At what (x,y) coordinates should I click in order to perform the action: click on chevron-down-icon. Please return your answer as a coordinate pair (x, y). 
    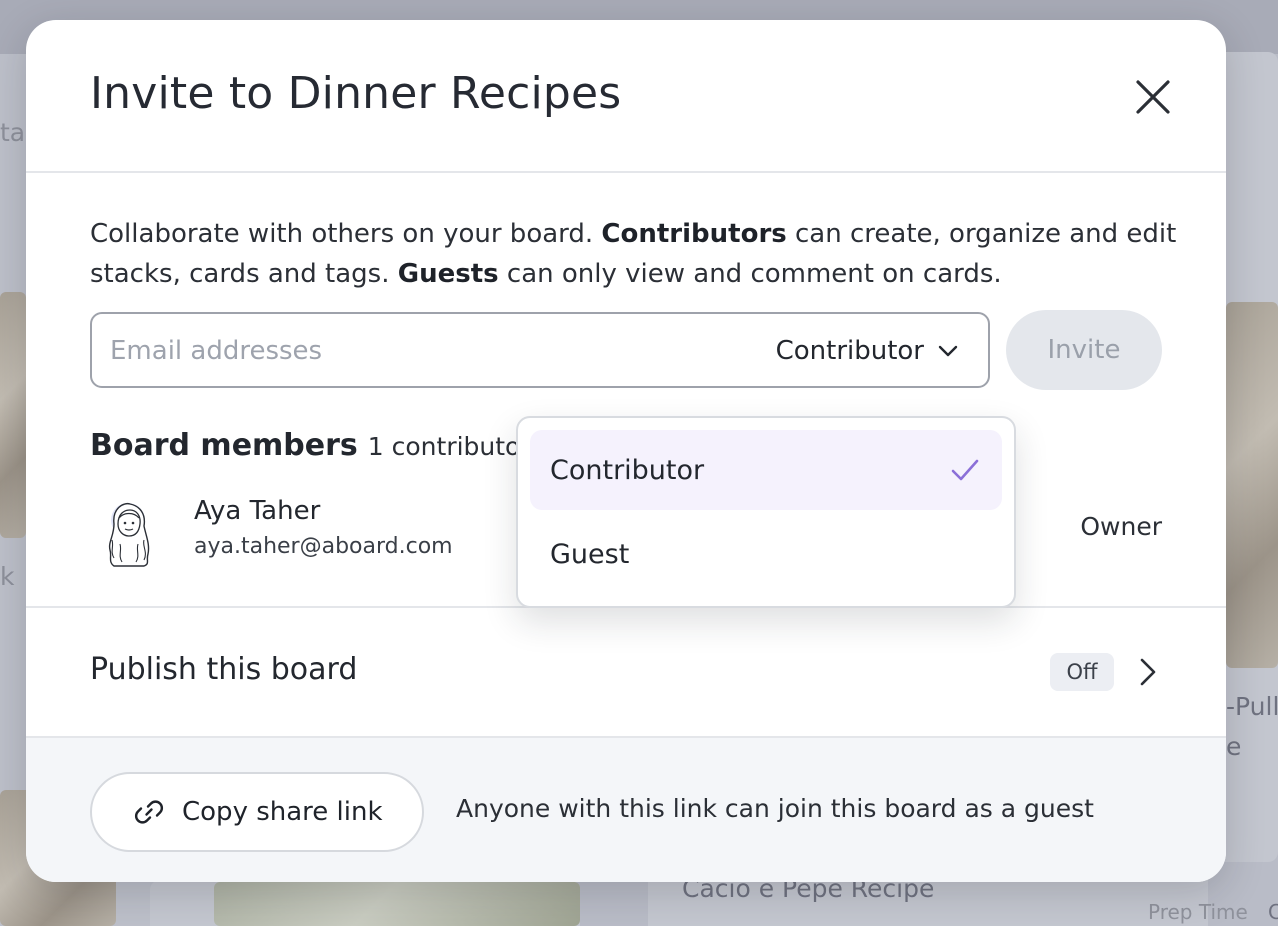
    Looking at the image, I should click on (948, 351).